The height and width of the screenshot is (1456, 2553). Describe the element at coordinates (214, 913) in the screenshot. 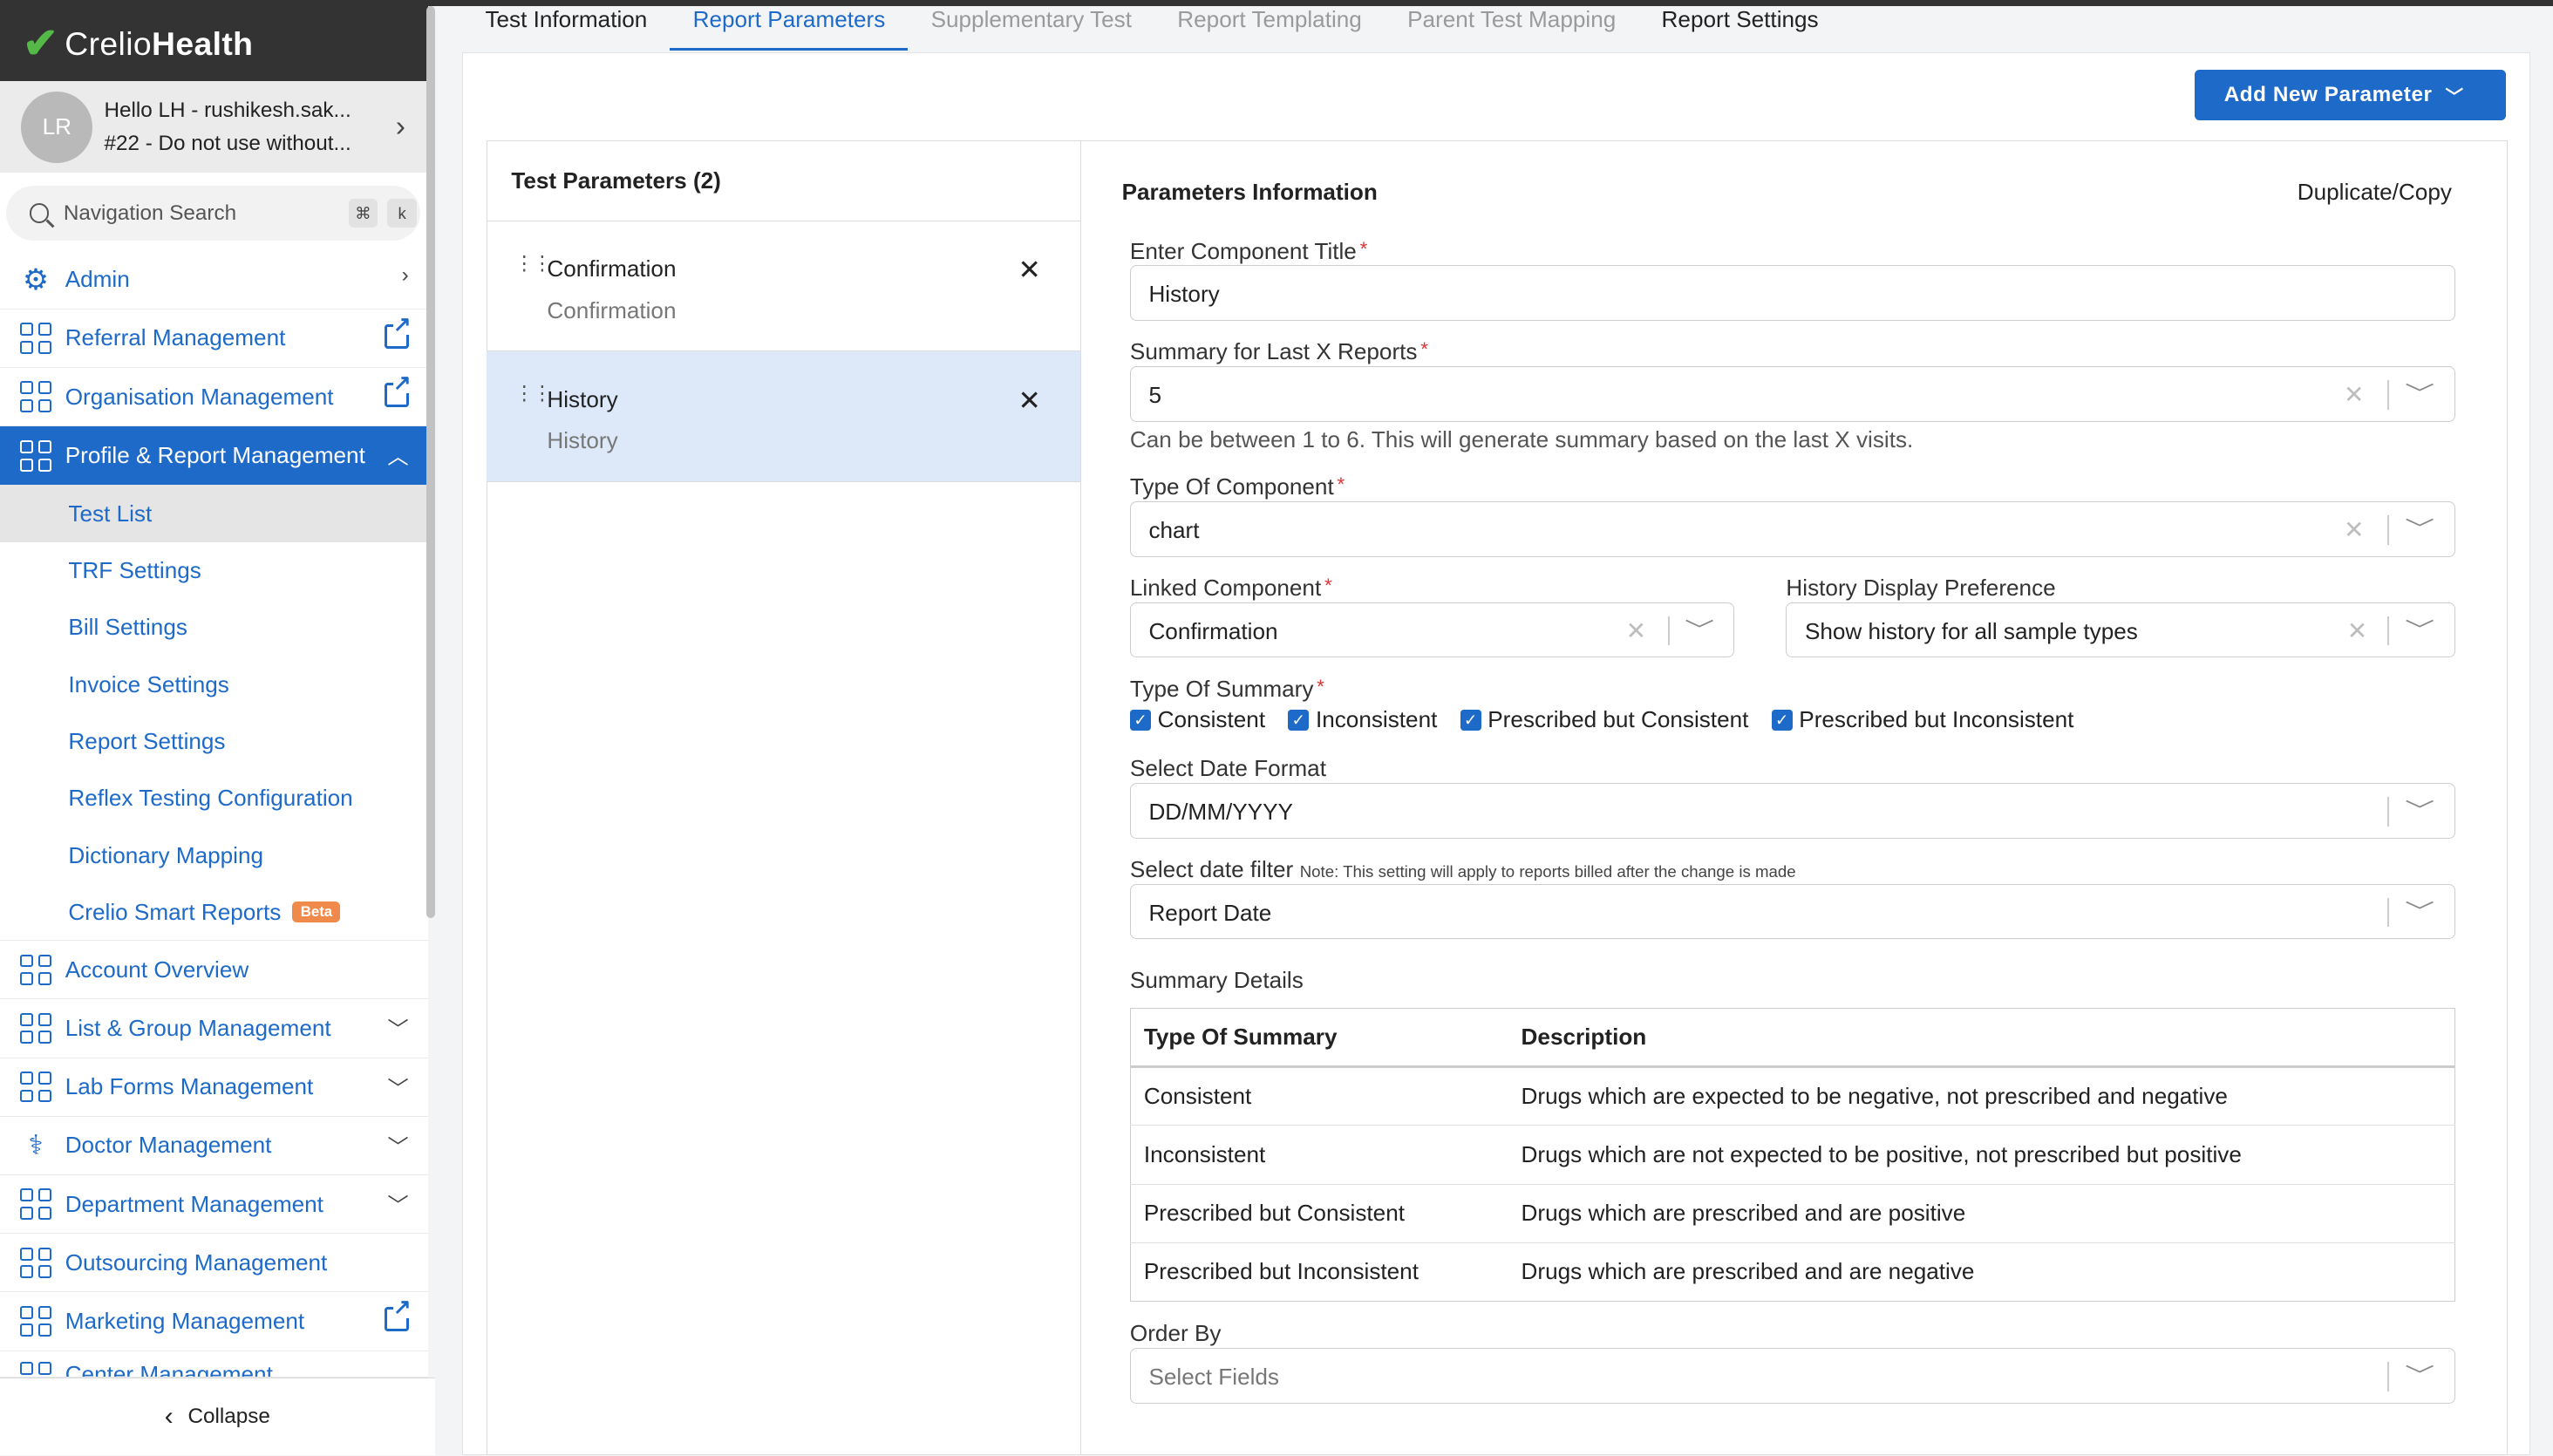

I see `sidebar-subitem-smart-reports: Crelio Smart Reports Beta` at that location.